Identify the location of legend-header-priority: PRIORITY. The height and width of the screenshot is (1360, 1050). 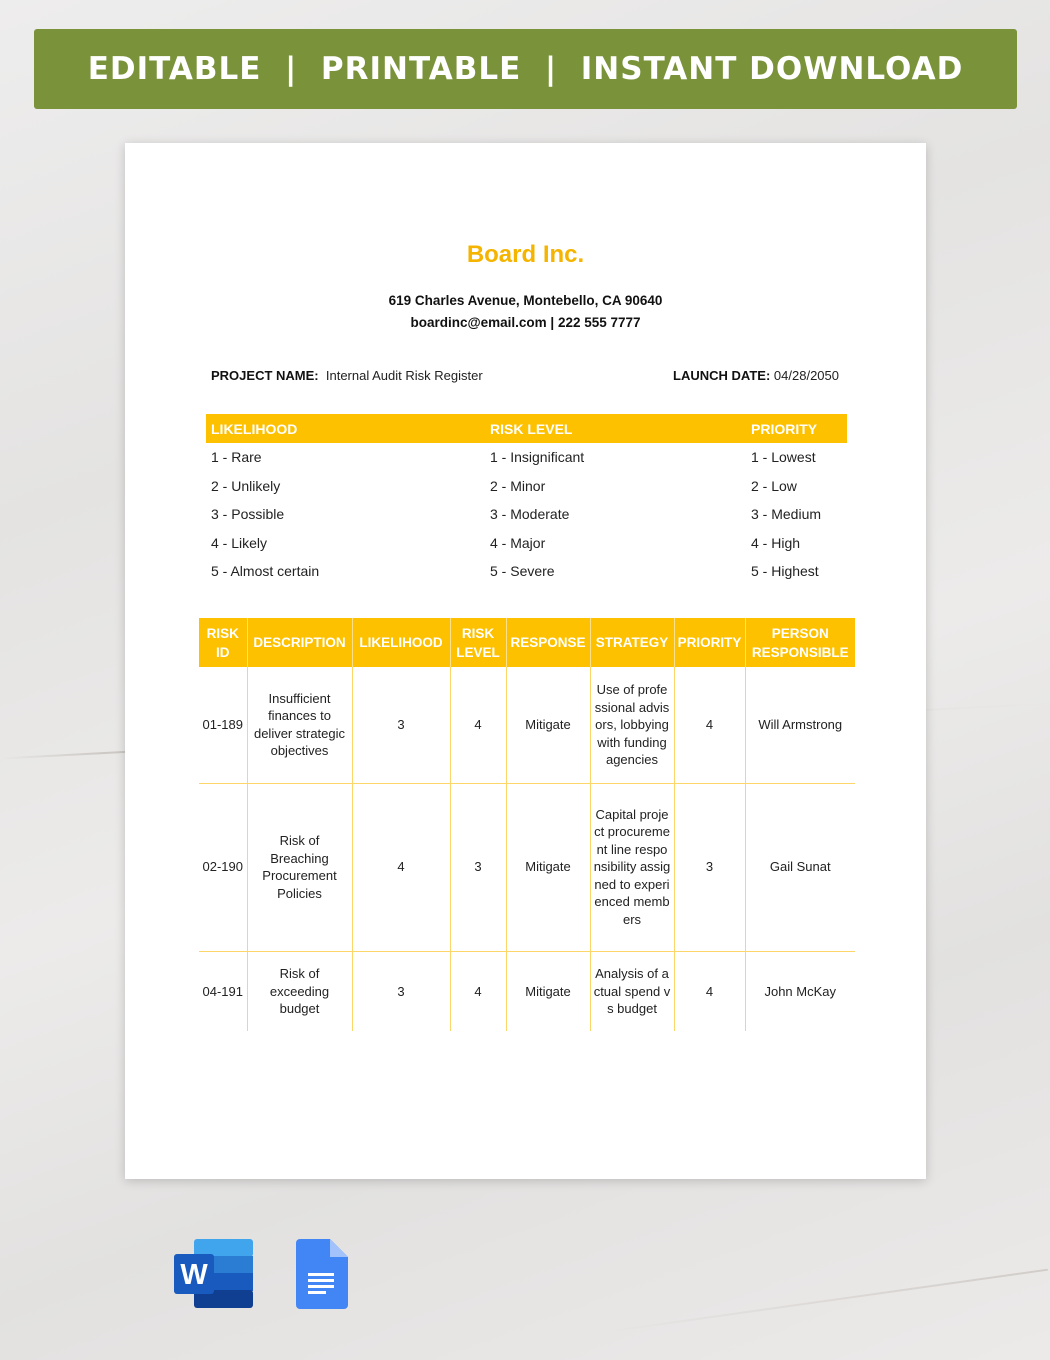
(796, 428).